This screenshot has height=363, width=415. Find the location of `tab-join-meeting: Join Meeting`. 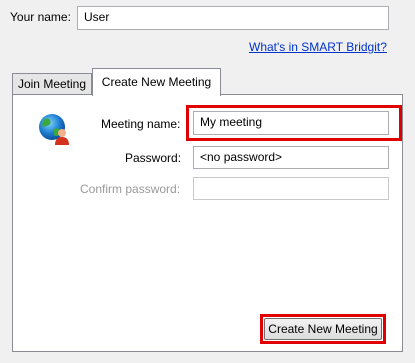

tab-join-meeting: Join Meeting is located at coordinates (52, 83).